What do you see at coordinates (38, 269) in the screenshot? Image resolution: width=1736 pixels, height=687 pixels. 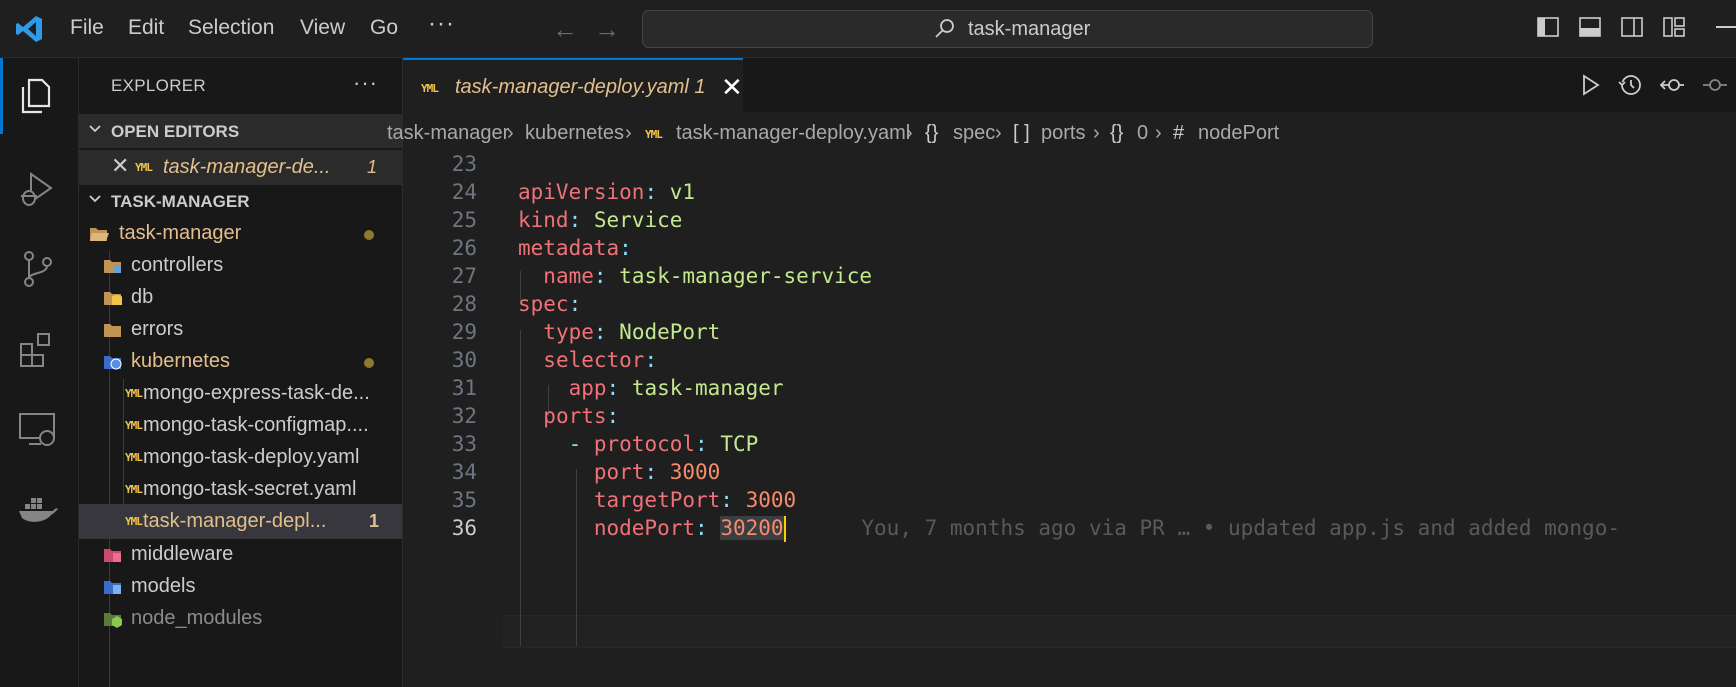 I see `source-control-icon` at bounding box center [38, 269].